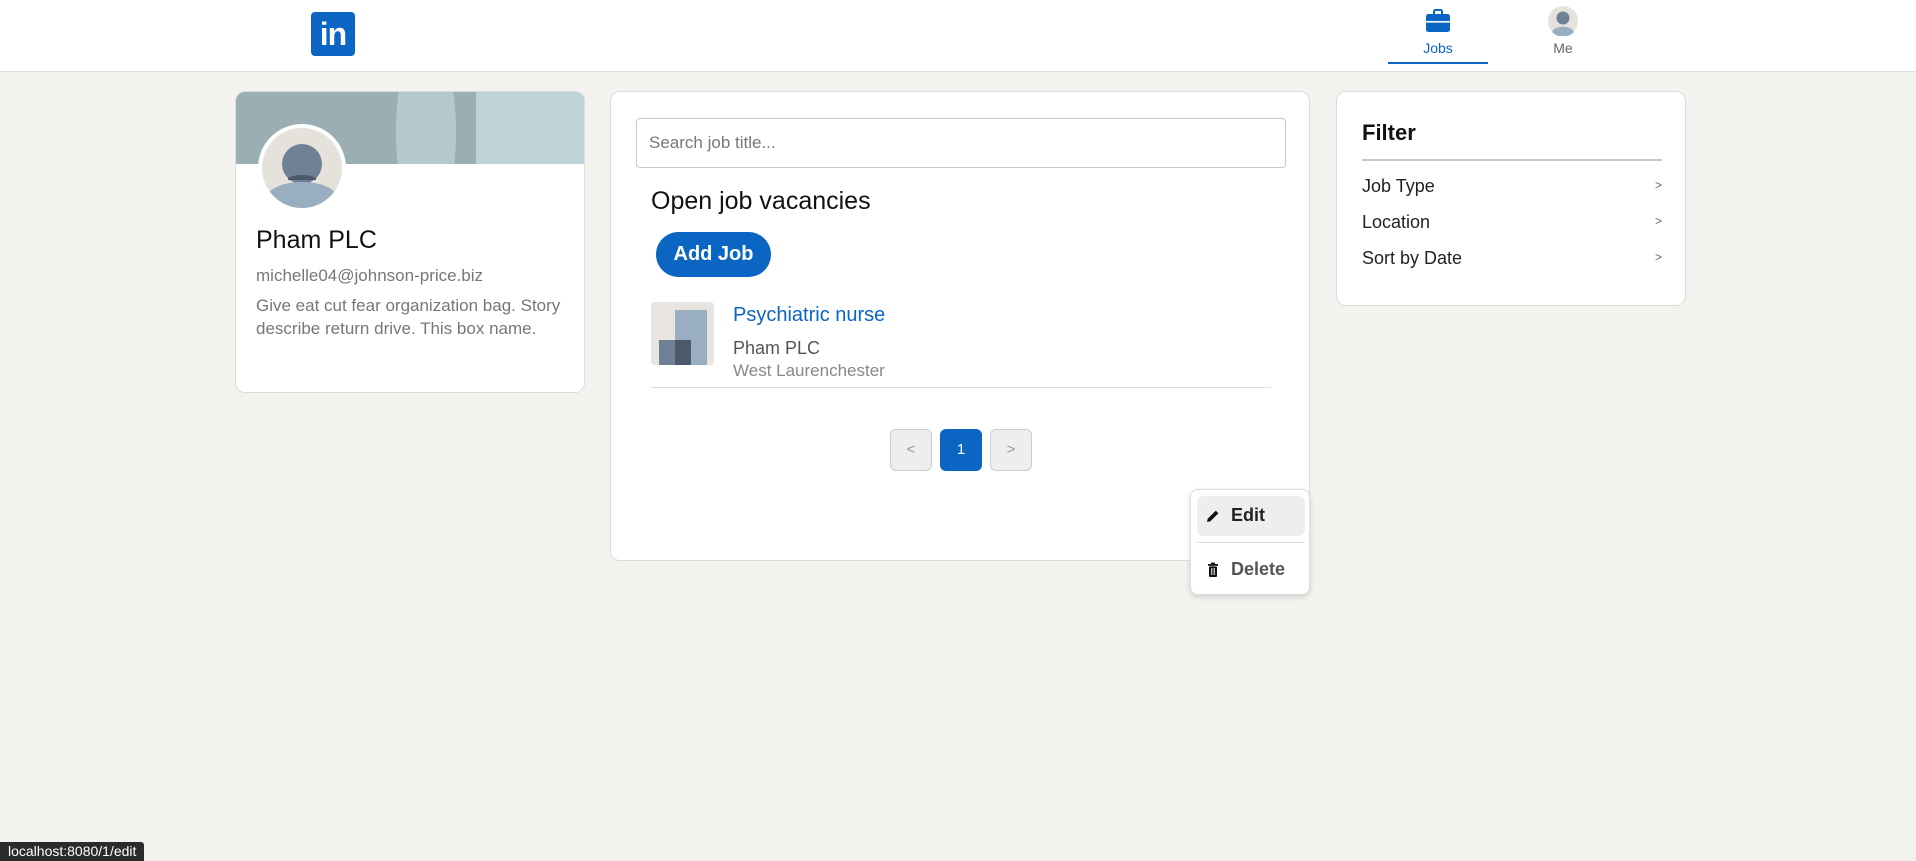  Describe the element at coordinates (1258, 569) in the screenshot. I see `delete-label: Delete` at that location.